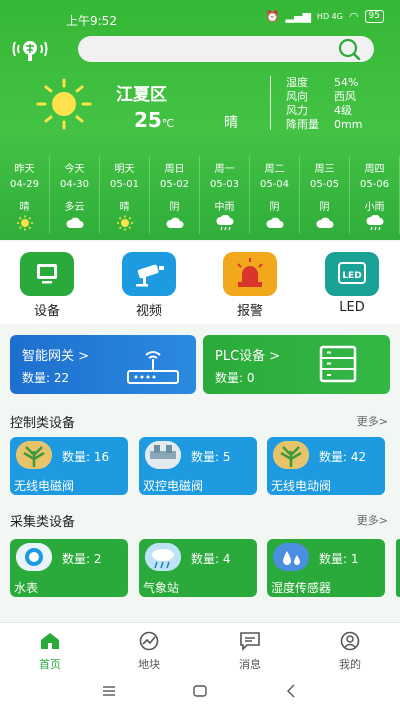  Describe the element at coordinates (69, 568) in the screenshot. I see `device-card-water-meter: 数量: 2 水表` at that location.